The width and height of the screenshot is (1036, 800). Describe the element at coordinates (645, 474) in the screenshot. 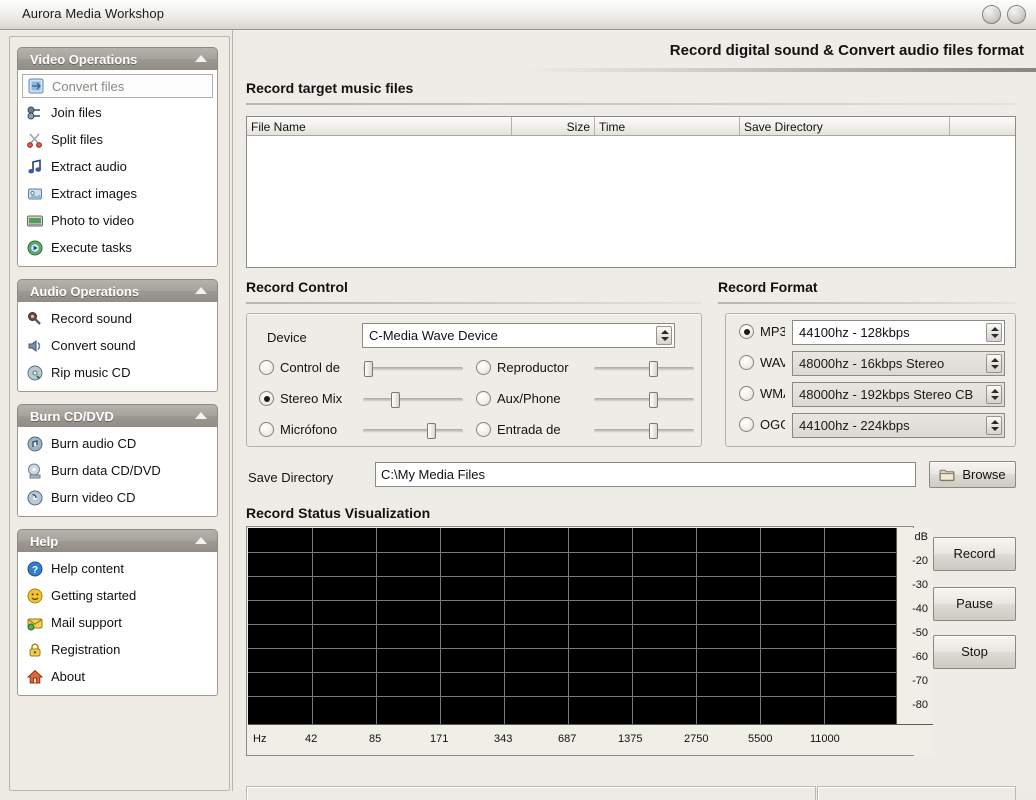

I see `save-directory-input: C:\My Media Files` at that location.